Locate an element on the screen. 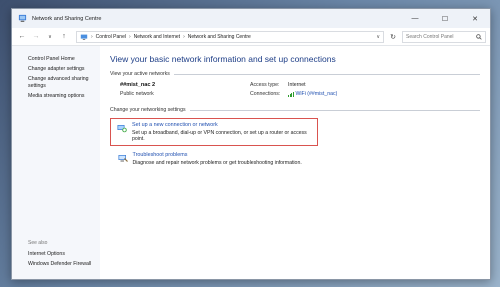 The image size is (500, 287). troubleshoot-link: Troubleshoot problems is located at coordinates (217, 155).